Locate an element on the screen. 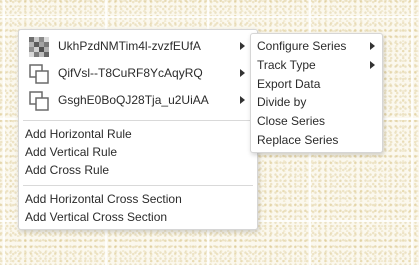 The width and height of the screenshot is (419, 265). export-data-item: Export Data is located at coordinates (316, 84).